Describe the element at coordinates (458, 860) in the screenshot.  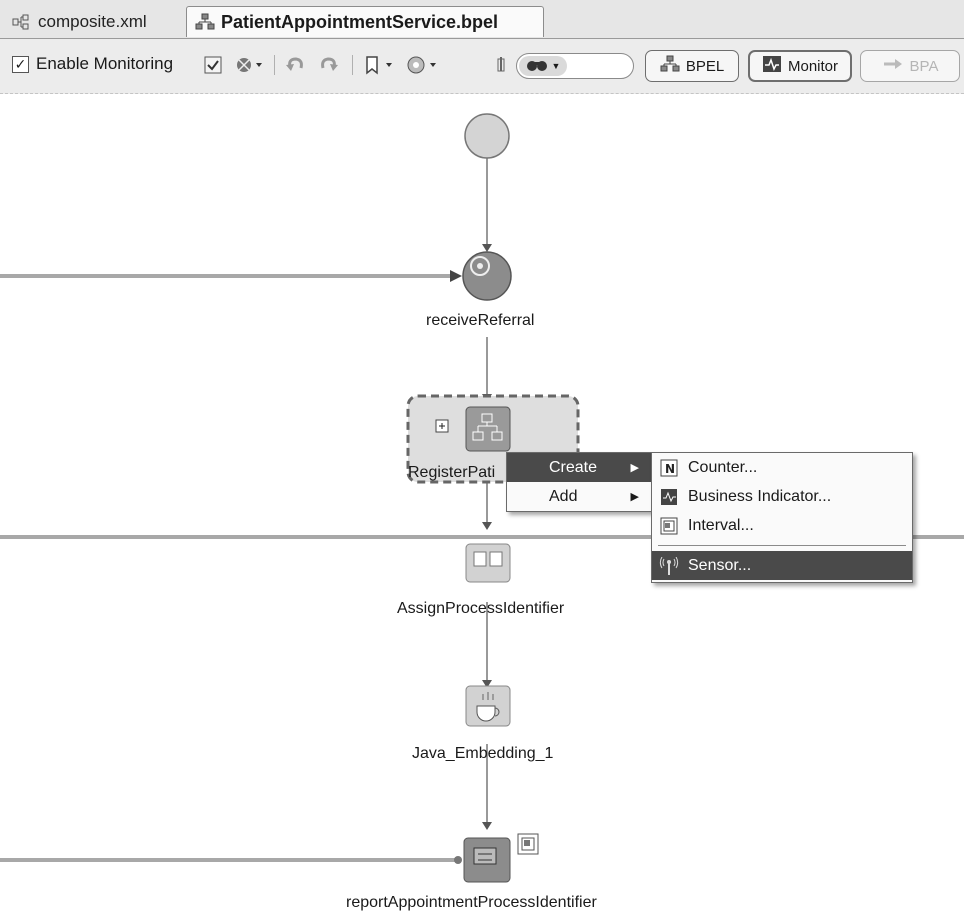
I see `partner-link-endpoint` at that location.